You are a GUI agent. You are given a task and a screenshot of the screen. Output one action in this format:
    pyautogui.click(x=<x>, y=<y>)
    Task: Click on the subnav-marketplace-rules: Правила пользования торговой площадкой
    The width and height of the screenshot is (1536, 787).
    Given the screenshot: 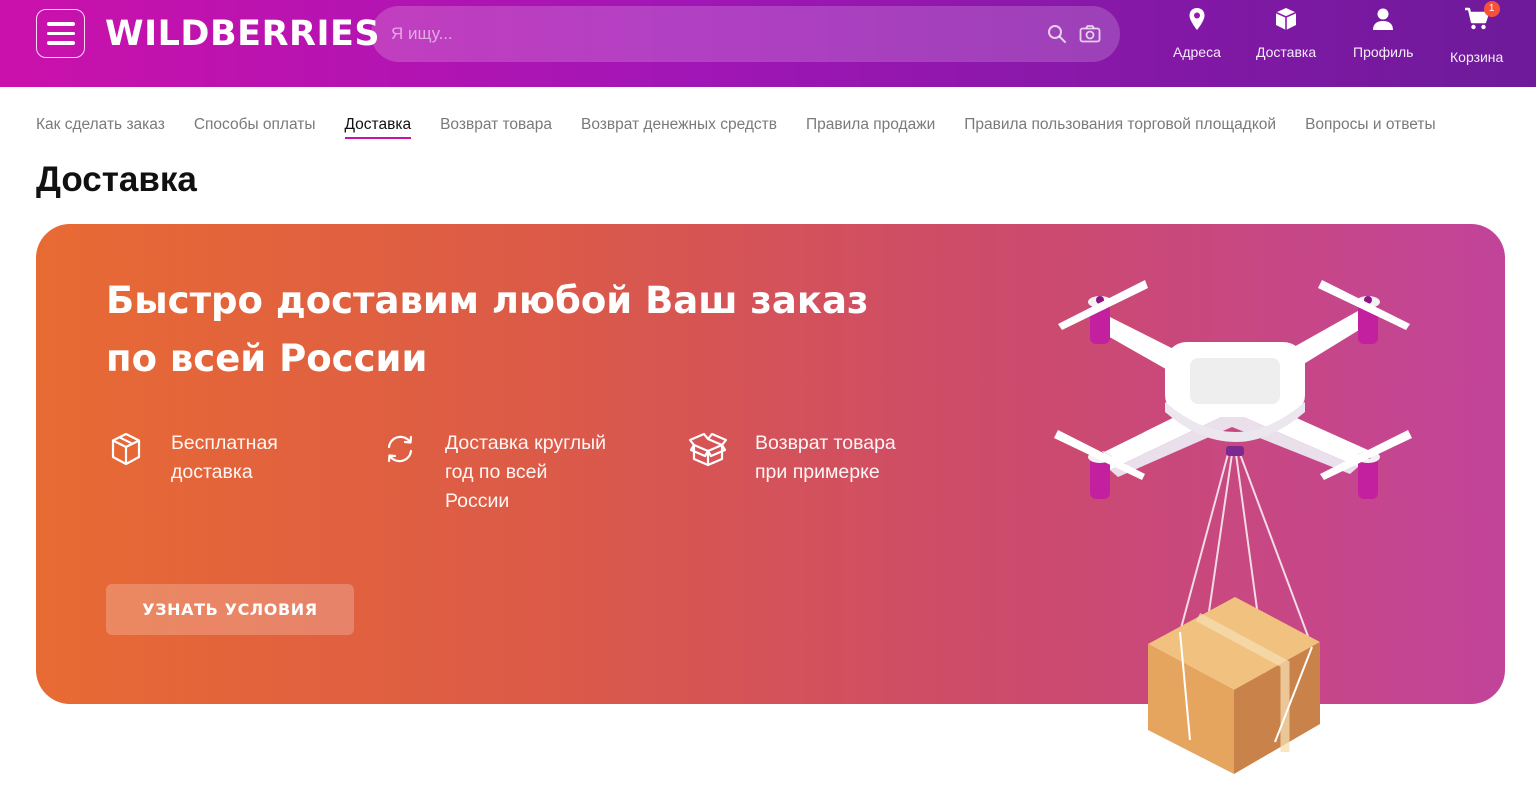 What is the action you would take?
    pyautogui.click(x=1120, y=126)
    